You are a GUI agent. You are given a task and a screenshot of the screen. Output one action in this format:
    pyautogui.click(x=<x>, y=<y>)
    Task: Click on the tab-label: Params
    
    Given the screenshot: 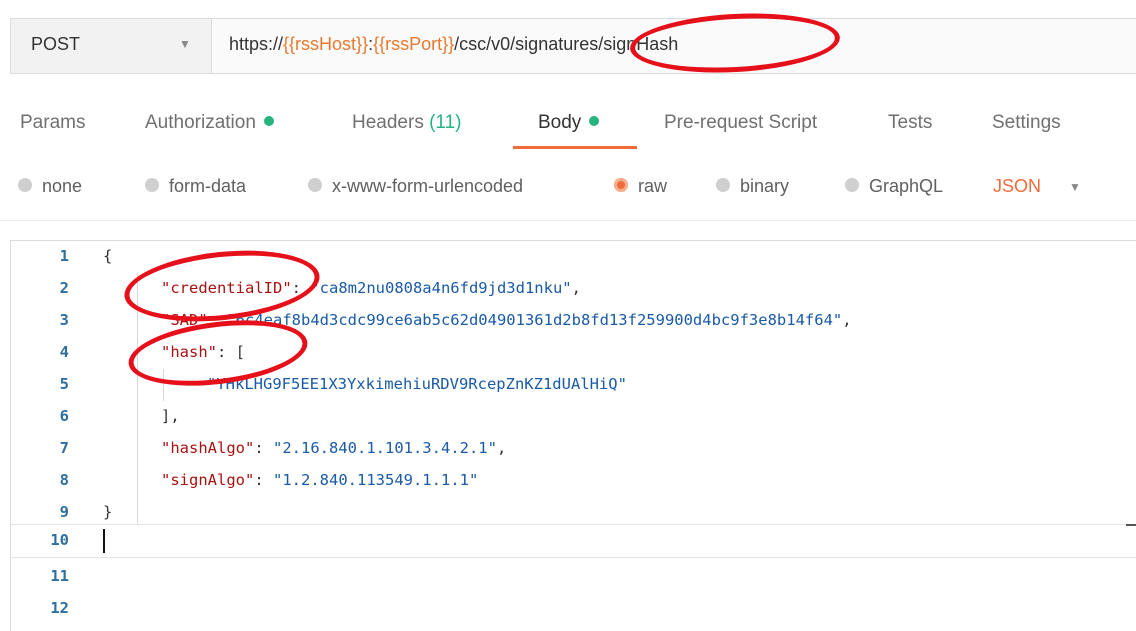 What is the action you would take?
    pyautogui.click(x=53, y=122)
    